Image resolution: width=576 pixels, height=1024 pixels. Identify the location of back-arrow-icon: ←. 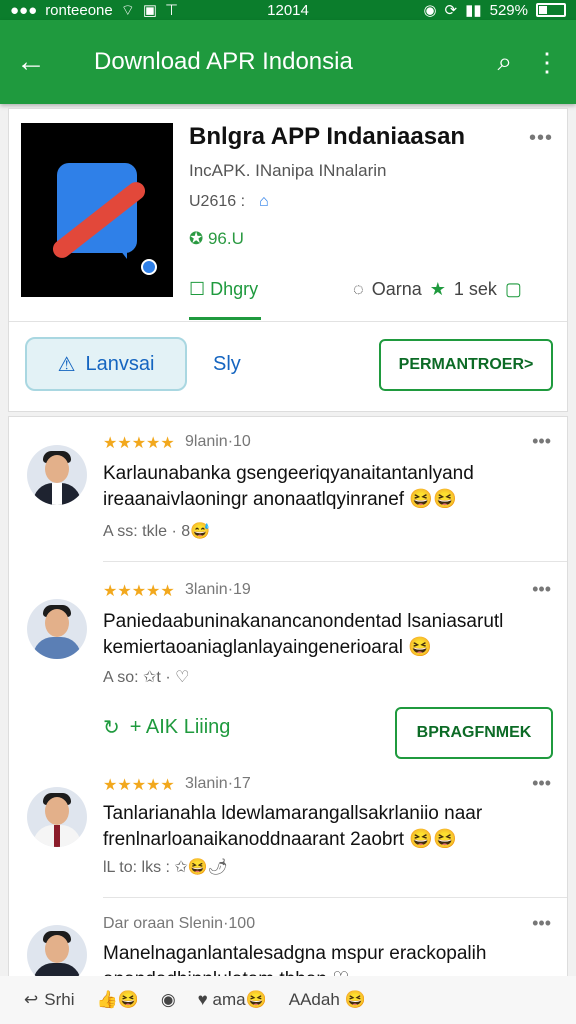
(36, 62).